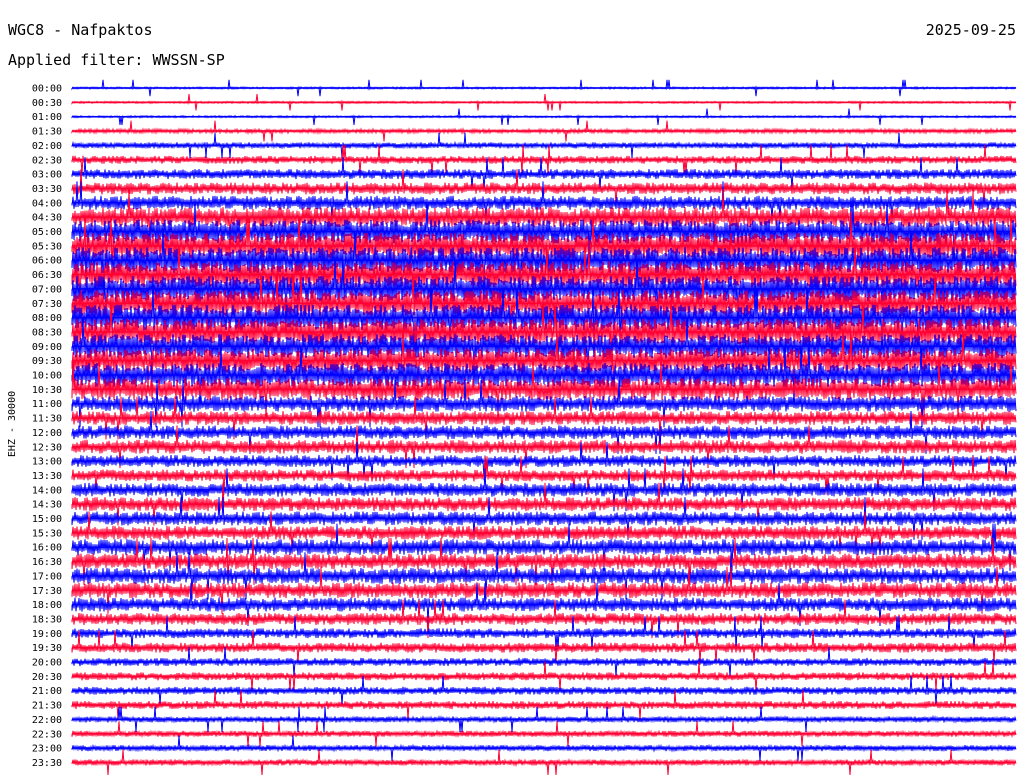  I want to click on time-tick-label: 23:00, so click(47, 749).